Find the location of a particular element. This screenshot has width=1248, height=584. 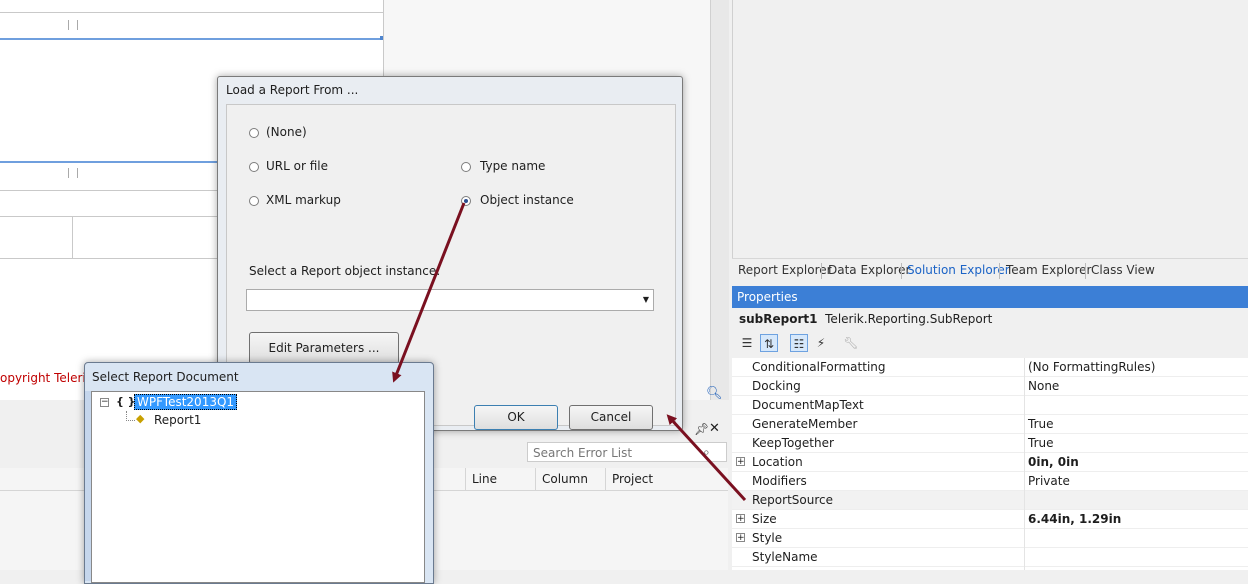

property-grid-divider is located at coordinates (1024, 464).